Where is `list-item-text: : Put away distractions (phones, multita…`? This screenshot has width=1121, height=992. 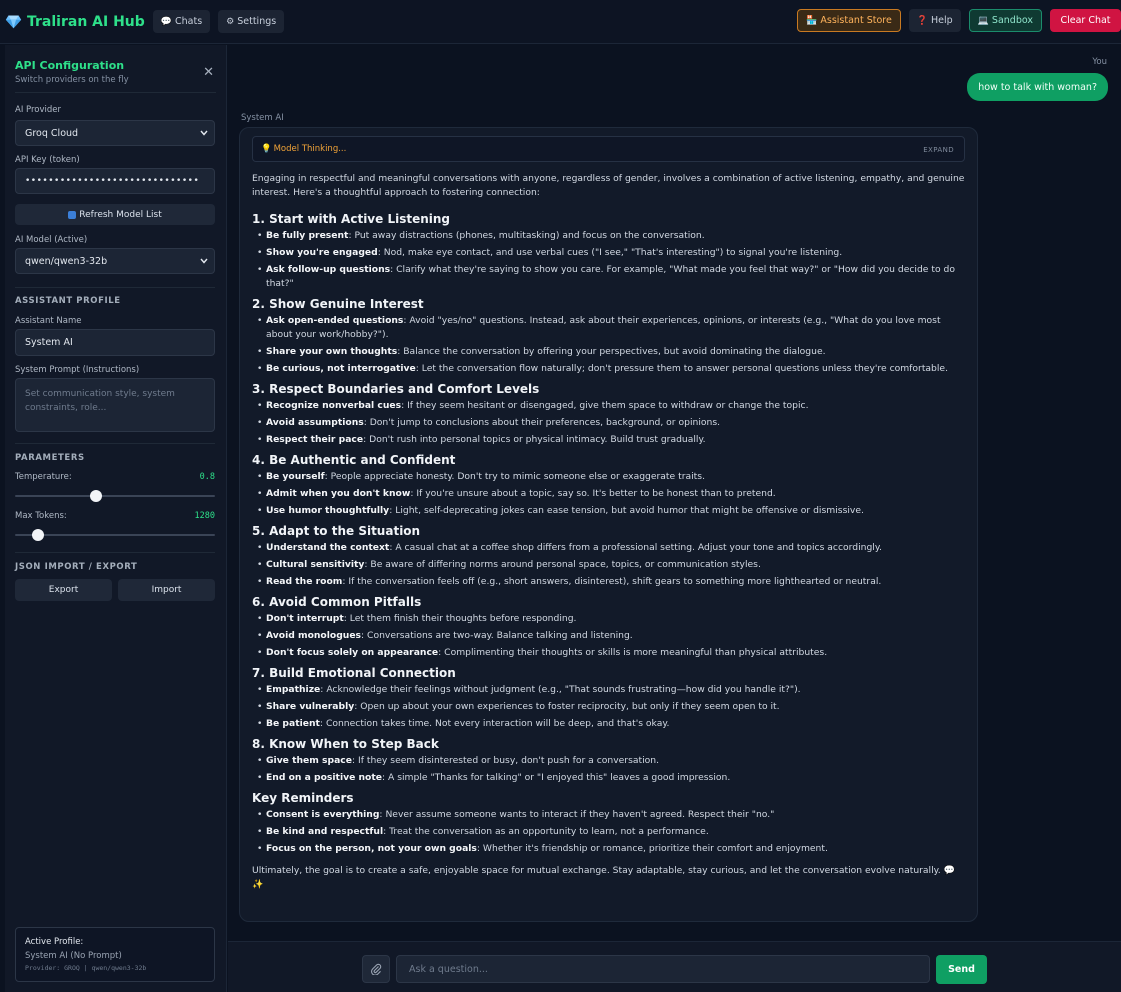
list-item-text: : Put away distractions (phones, multita… is located at coordinates (526, 235).